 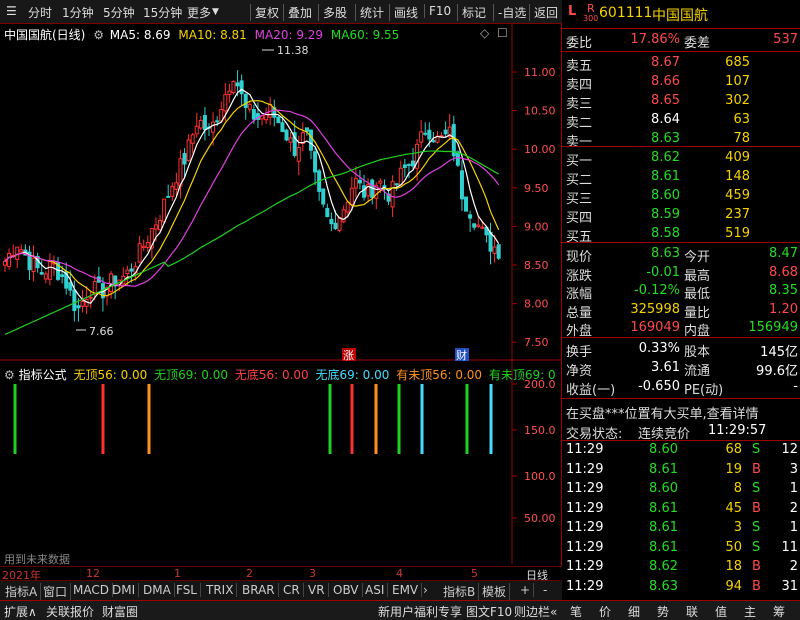 What do you see at coordinates (425, 590) in the screenshot?
I see `chevron-right-icon: ›` at bounding box center [425, 590].